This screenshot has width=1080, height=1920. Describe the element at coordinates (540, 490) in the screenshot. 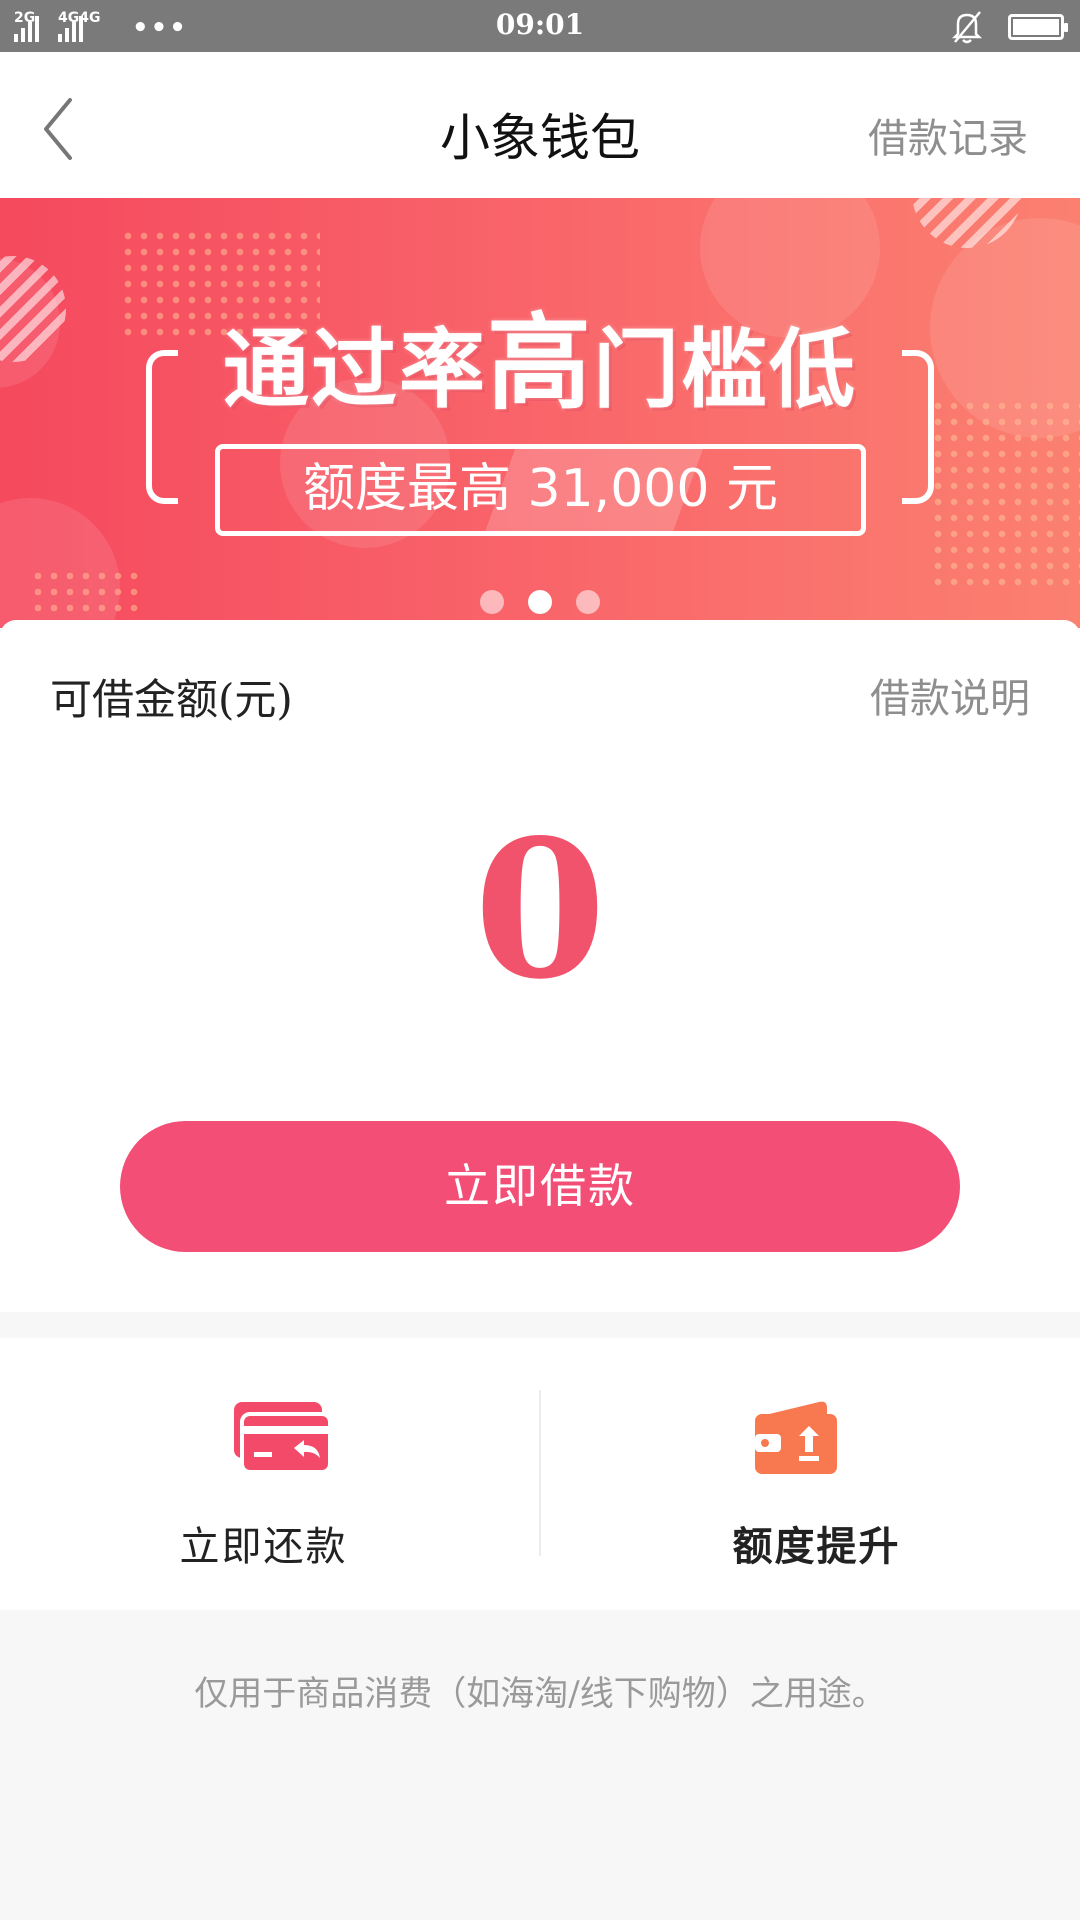

I see `banner-limit-box: 额度最高 31,000 元` at that location.